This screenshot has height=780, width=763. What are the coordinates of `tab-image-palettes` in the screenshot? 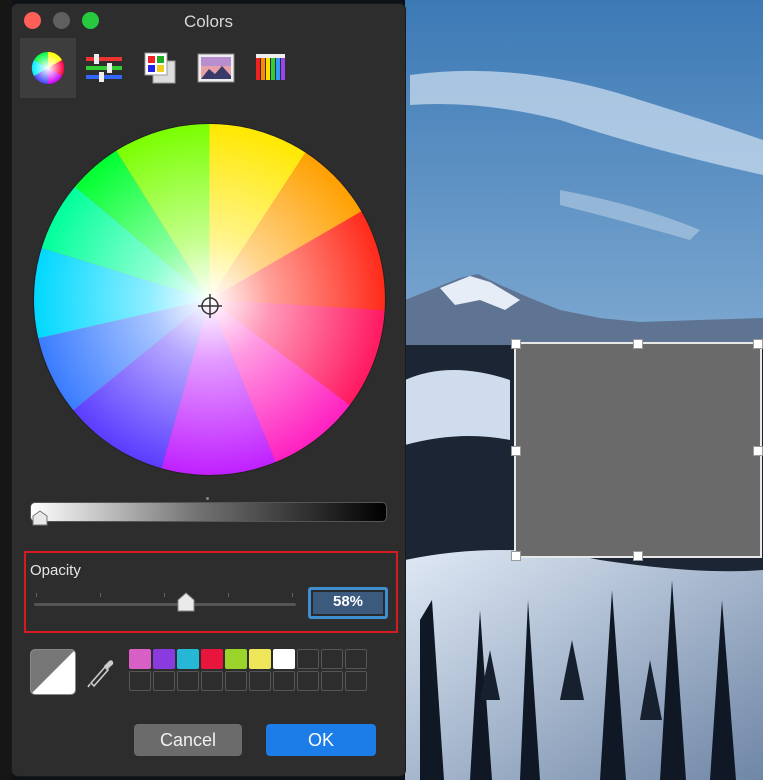 It's located at (216, 68).